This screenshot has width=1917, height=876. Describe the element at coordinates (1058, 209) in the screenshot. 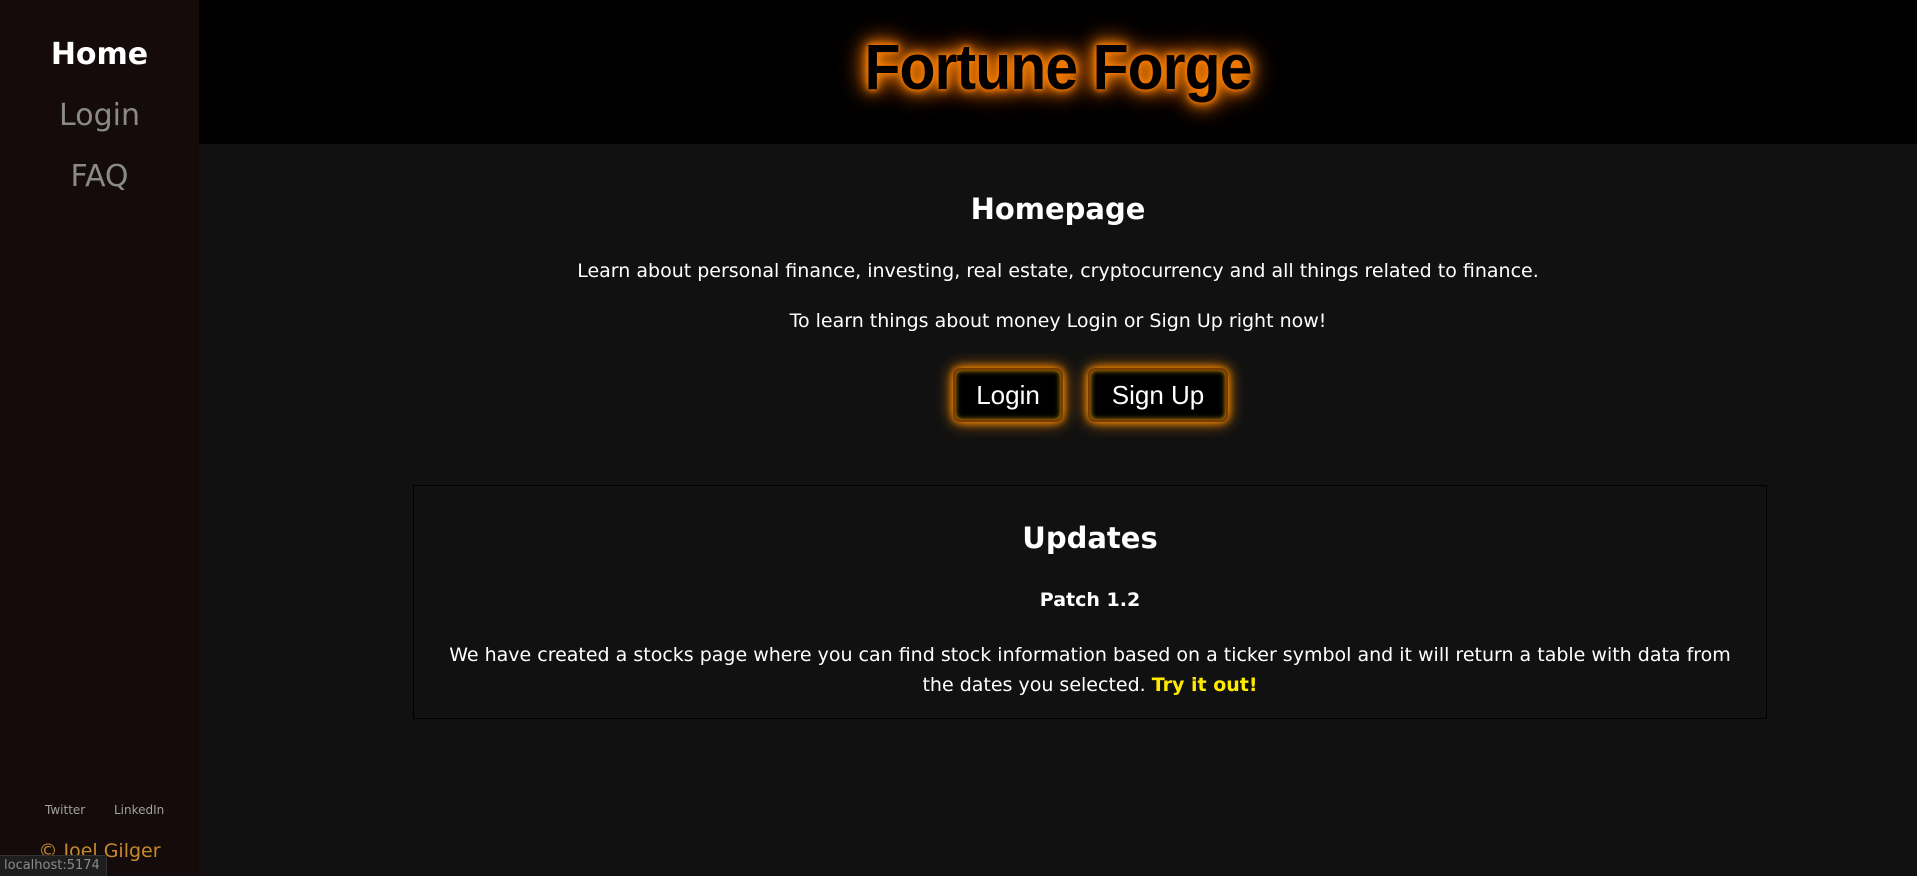

I see `page-title: Homepage` at that location.